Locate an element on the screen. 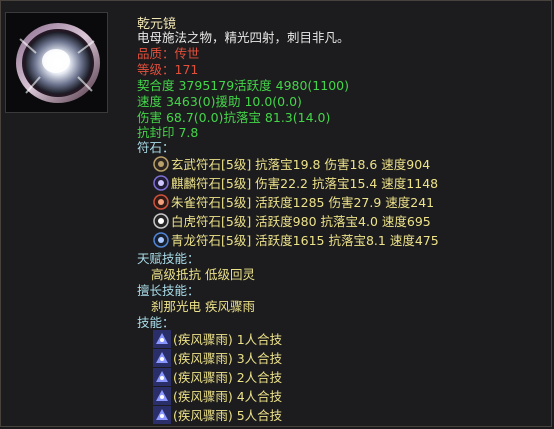 This screenshot has width=554, height=429. talents-header: 天赋技能： is located at coordinates (168, 258).